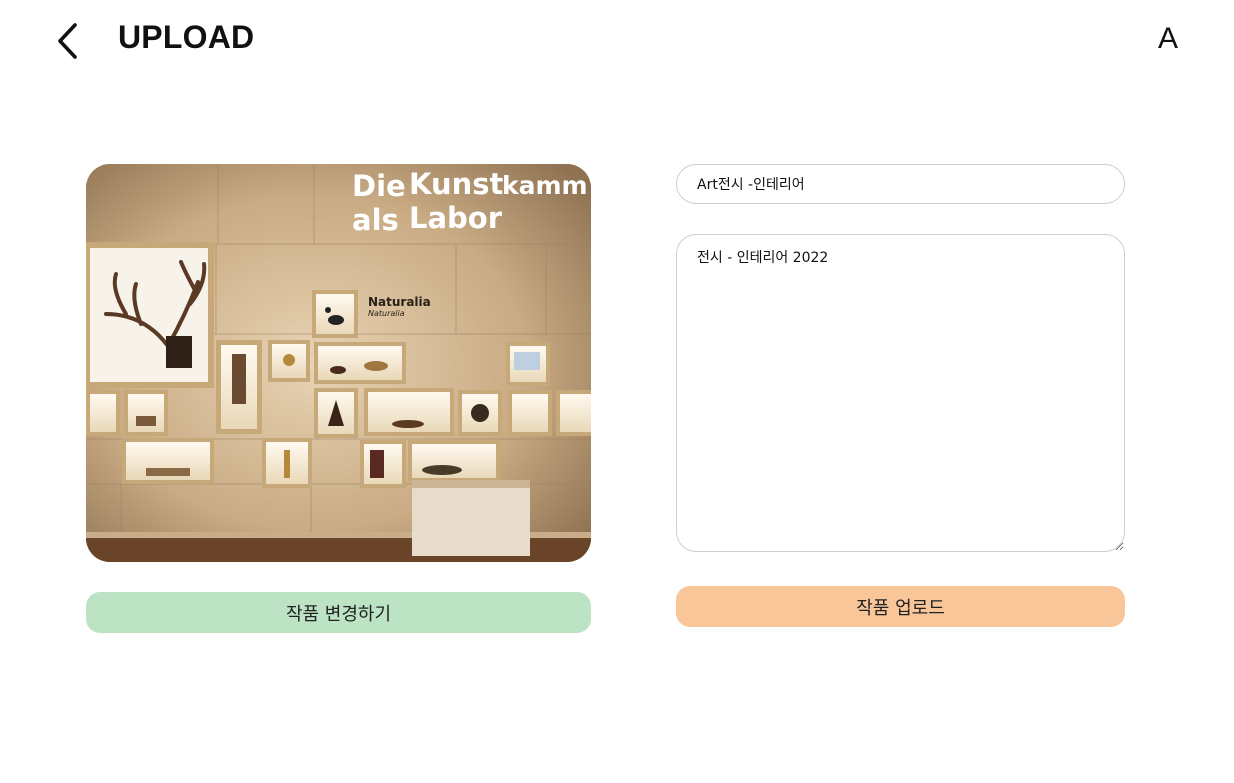 The height and width of the screenshot is (783, 1234). I want to click on upload-artwork-button: 작품 업로드, so click(900, 606).